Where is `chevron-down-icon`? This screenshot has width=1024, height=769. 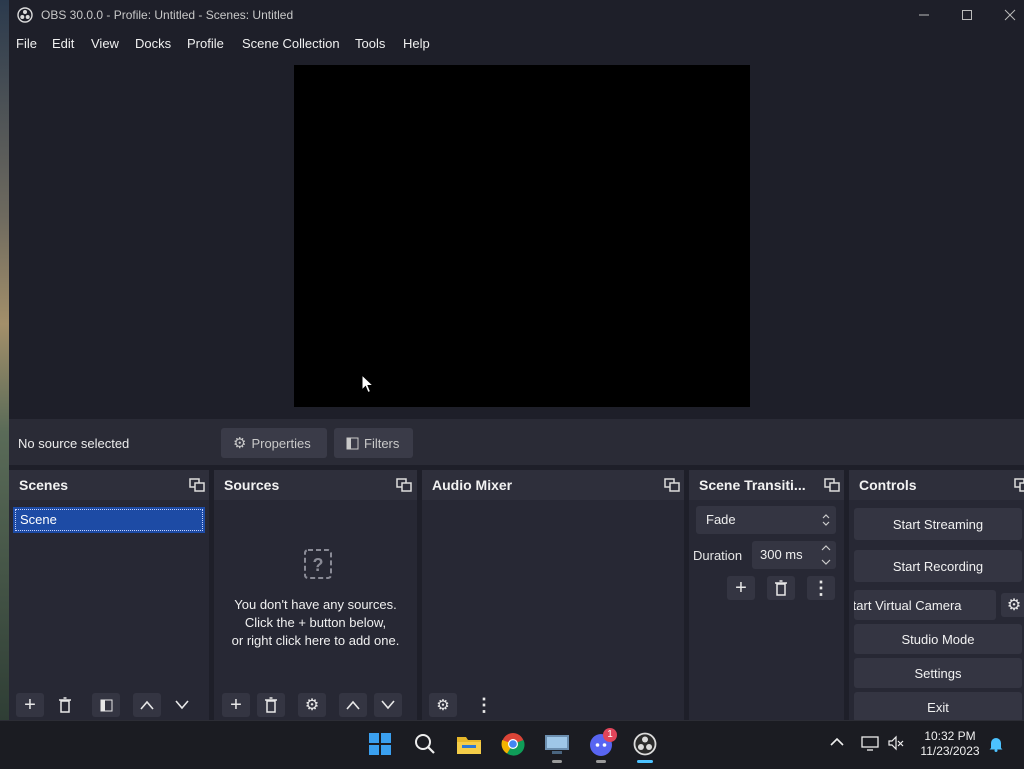 chevron-down-icon is located at coordinates (182, 705).